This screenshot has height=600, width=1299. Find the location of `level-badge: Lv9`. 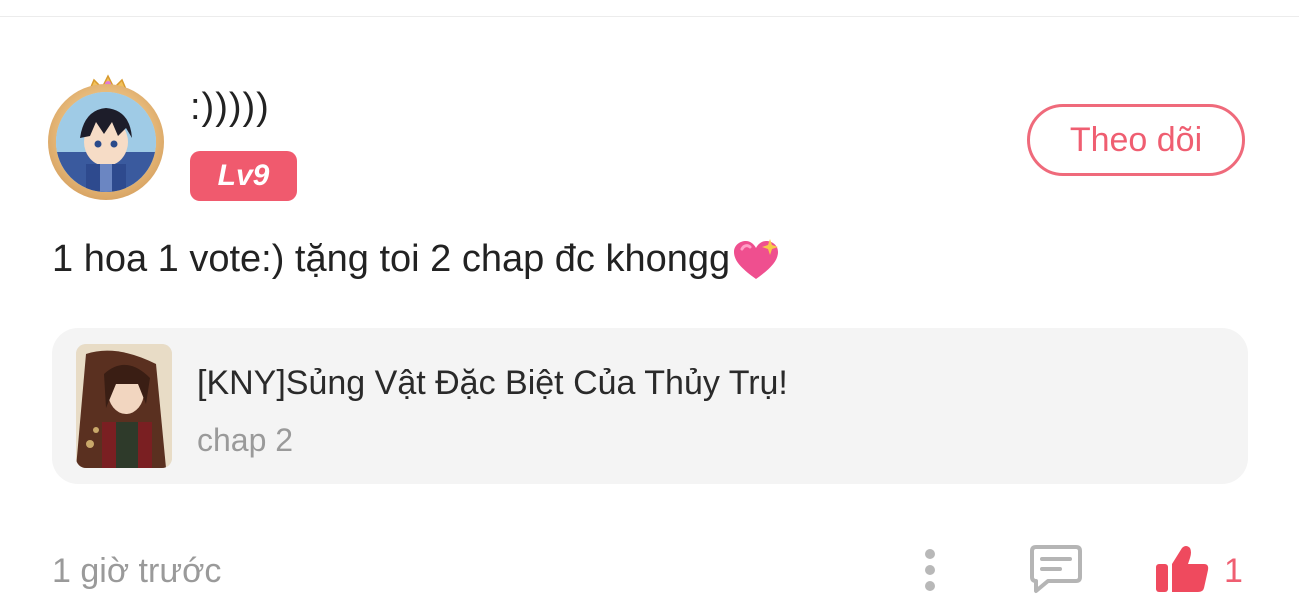

level-badge: Lv9 is located at coordinates (243, 176).